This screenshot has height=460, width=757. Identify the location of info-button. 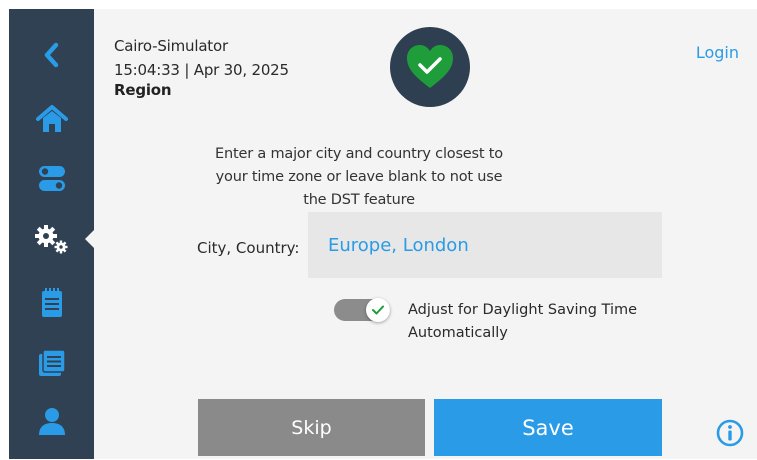
(730, 433).